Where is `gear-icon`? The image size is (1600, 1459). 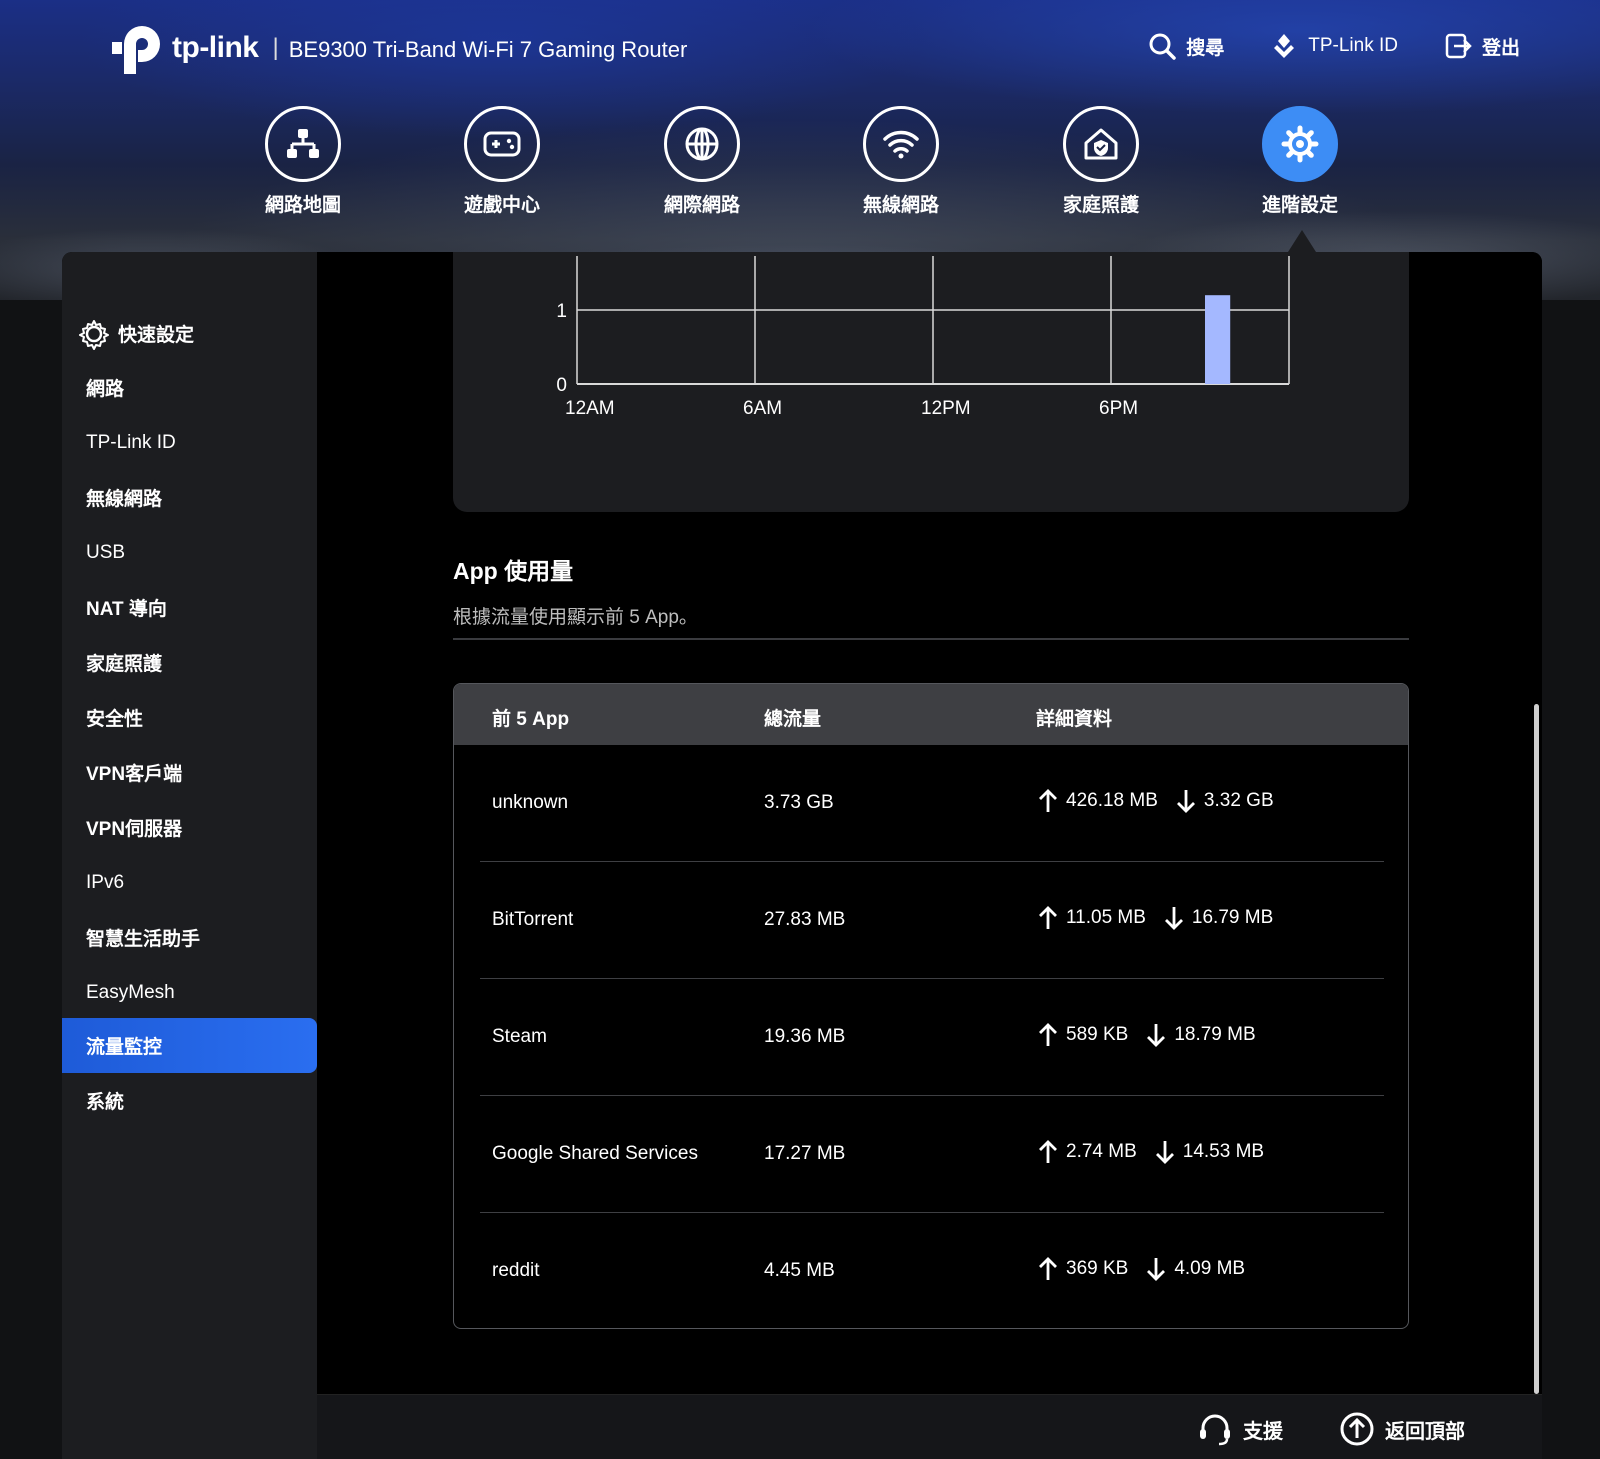 gear-icon is located at coordinates (1300, 144).